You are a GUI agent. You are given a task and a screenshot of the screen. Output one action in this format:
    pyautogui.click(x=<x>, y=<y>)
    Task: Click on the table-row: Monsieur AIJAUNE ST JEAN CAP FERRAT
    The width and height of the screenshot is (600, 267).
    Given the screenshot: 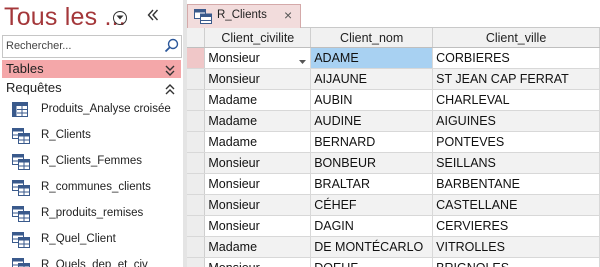 What is the action you would take?
    pyautogui.click(x=393, y=79)
    